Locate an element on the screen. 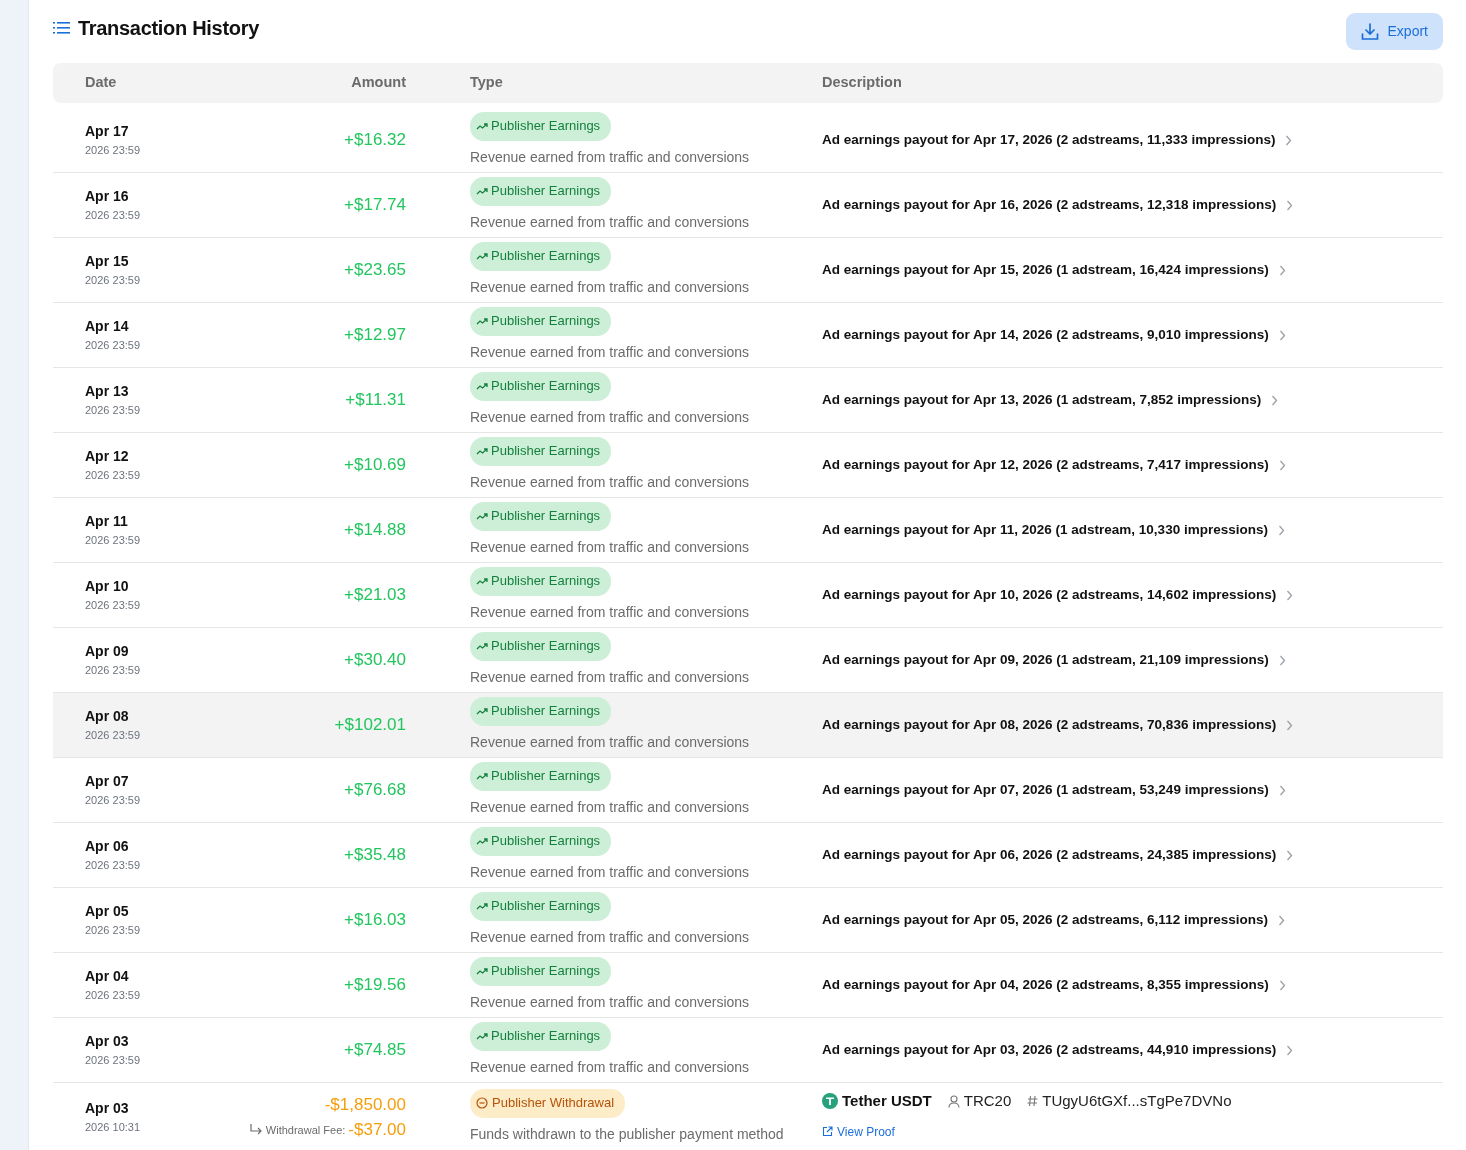  date-text: Apr 04 is located at coordinates (107, 977).